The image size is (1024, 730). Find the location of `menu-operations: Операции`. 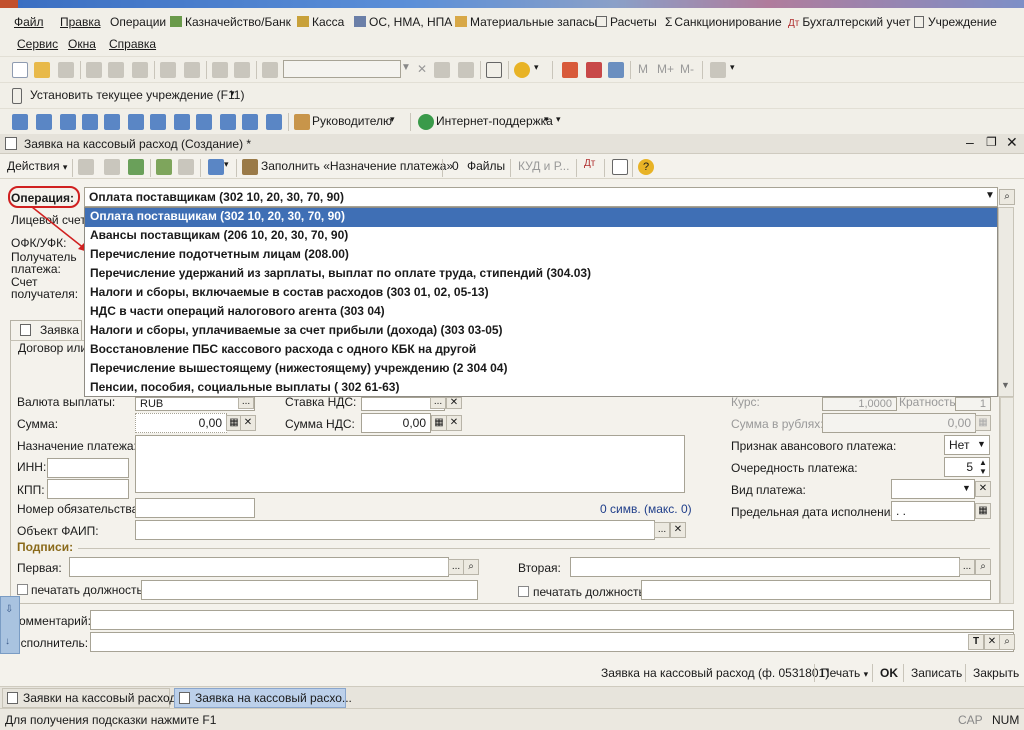

menu-operations: Операции is located at coordinates (138, 22).